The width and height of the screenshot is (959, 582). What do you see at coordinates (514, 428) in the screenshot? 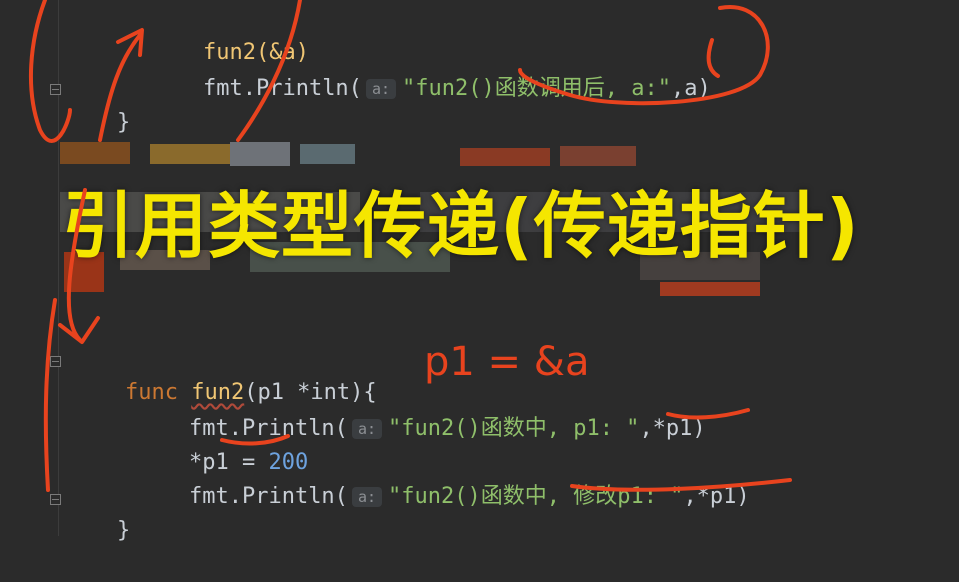
I see `string-literal: "fun2()函数中, p1: "` at bounding box center [514, 428].